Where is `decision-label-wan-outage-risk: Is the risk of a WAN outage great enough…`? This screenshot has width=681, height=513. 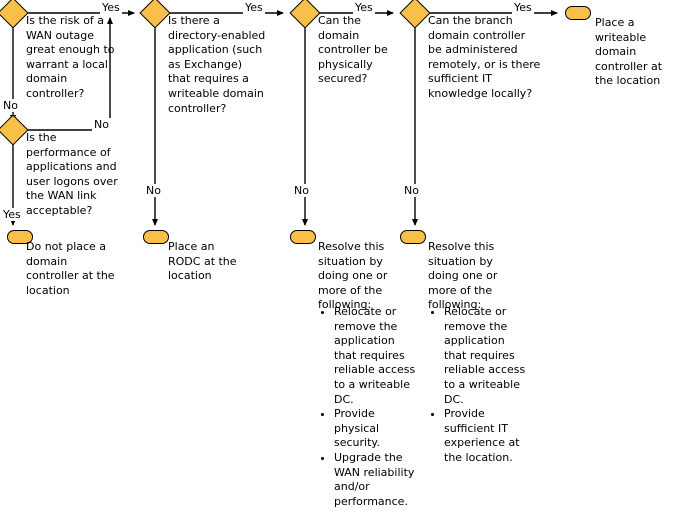
decision-label-wan-outage-risk: Is the risk of a WAN outage great enough… is located at coordinates (70, 57).